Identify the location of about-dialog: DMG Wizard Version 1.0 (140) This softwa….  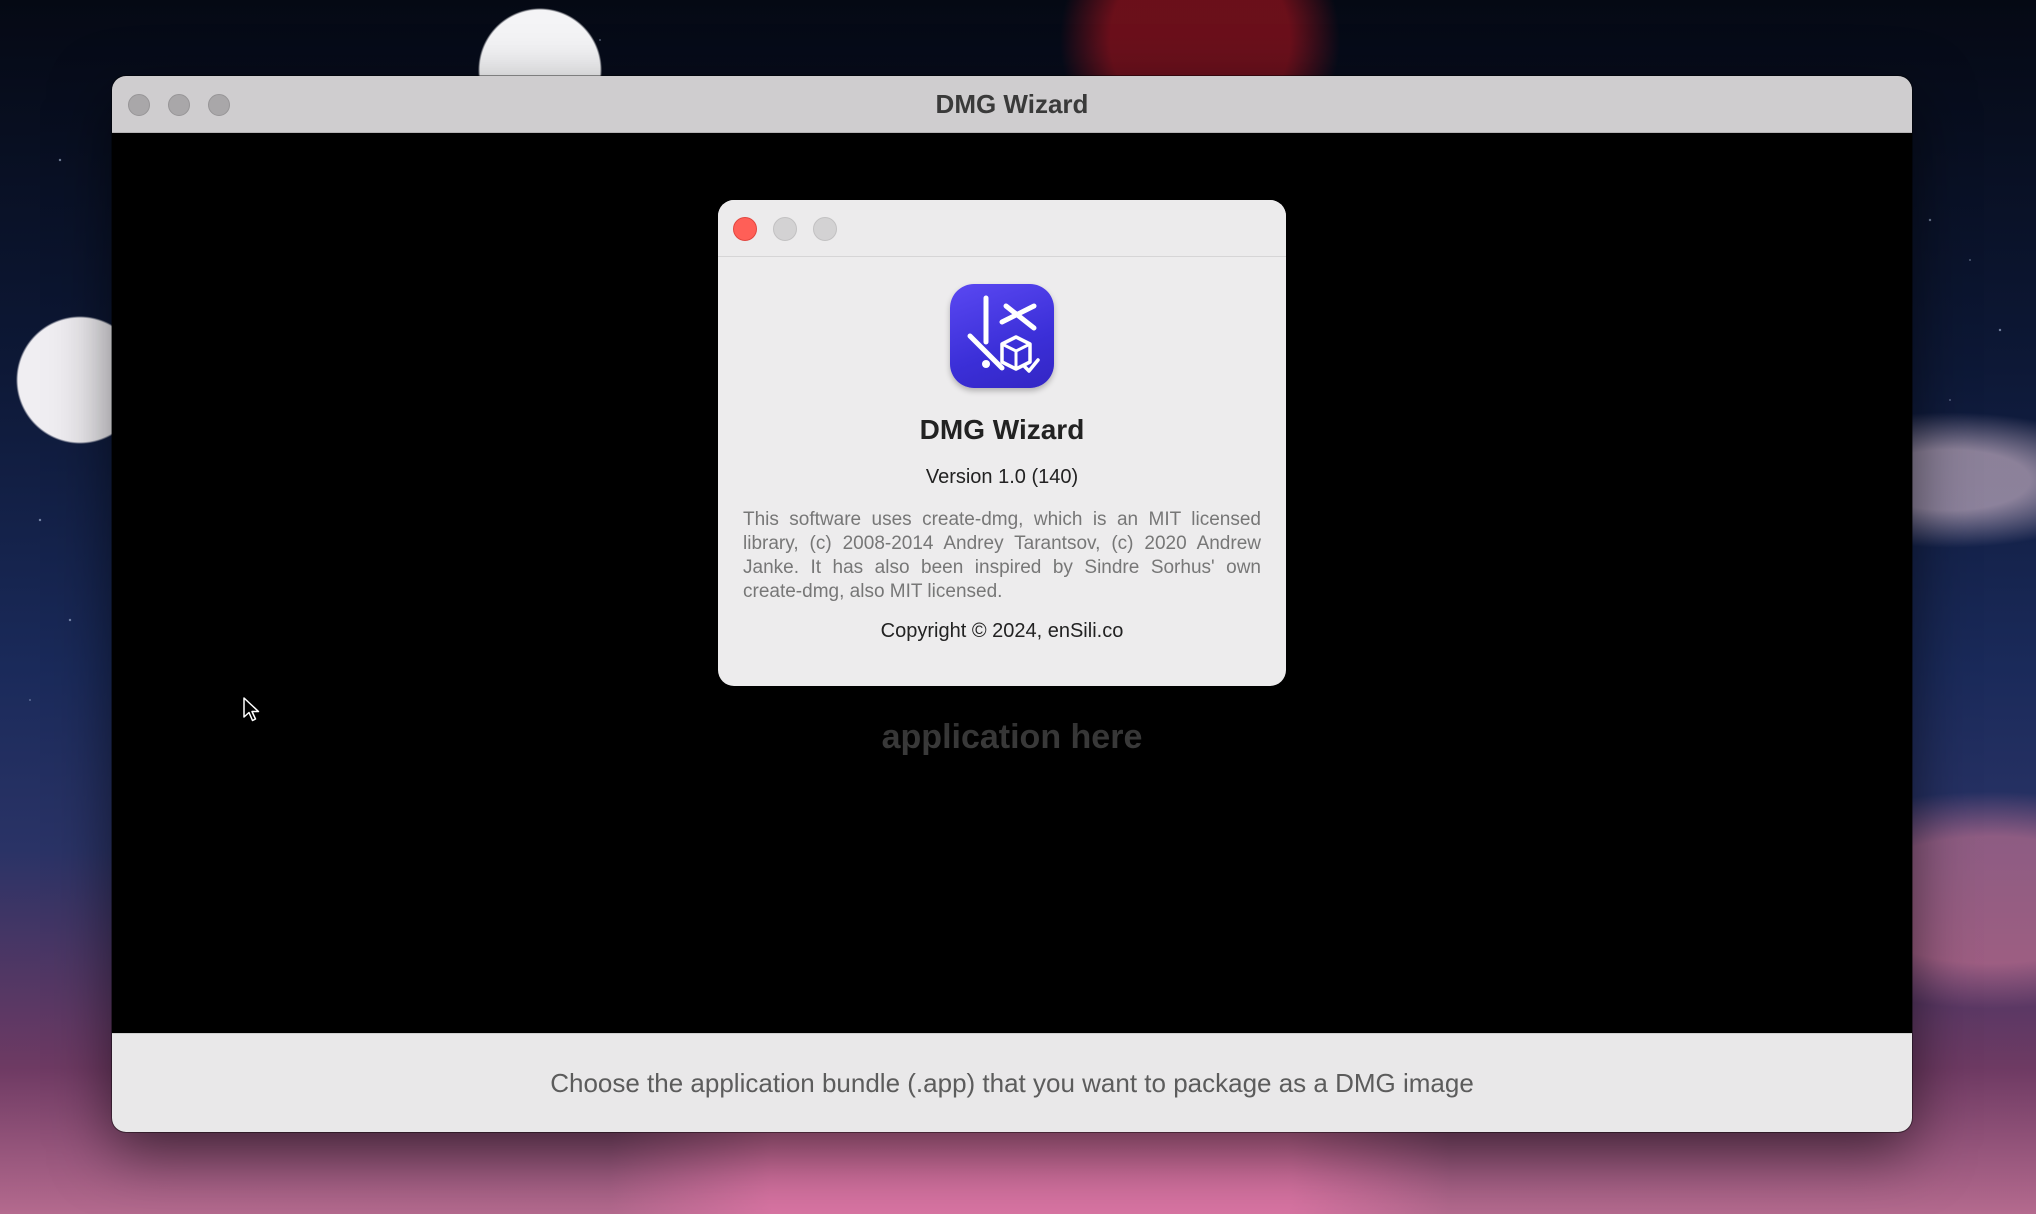
(1002, 443).